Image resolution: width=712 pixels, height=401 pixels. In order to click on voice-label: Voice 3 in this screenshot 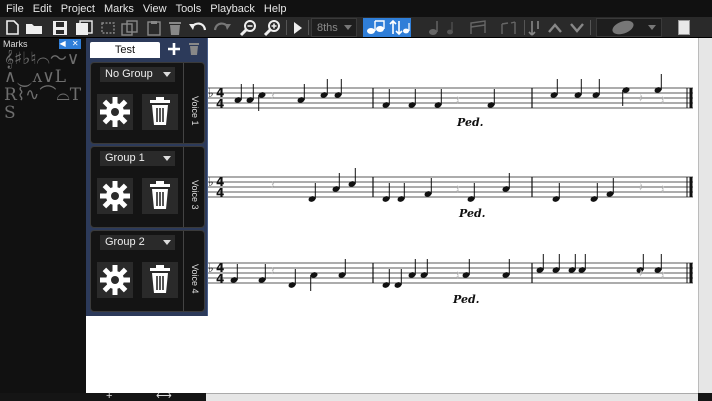, I will do `click(195, 195)`.